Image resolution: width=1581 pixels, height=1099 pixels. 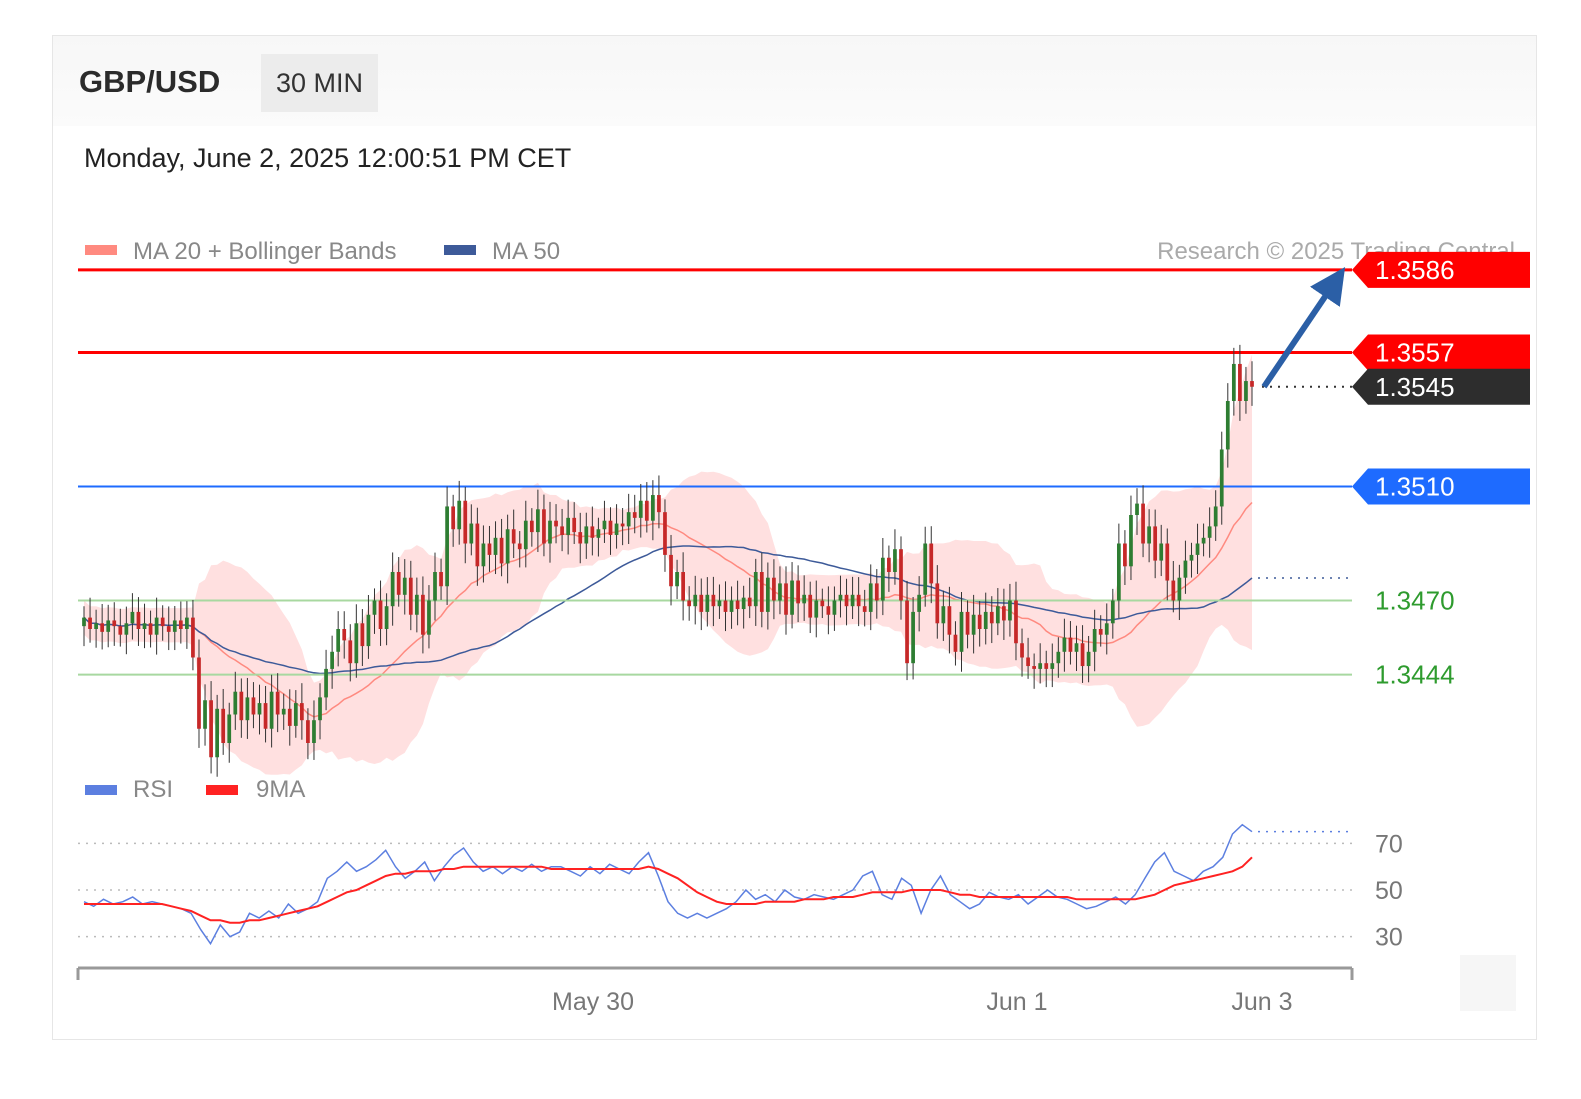 What do you see at coordinates (1415, 353) in the screenshot?
I see `resistance-price-tag-label: 1.3557` at bounding box center [1415, 353].